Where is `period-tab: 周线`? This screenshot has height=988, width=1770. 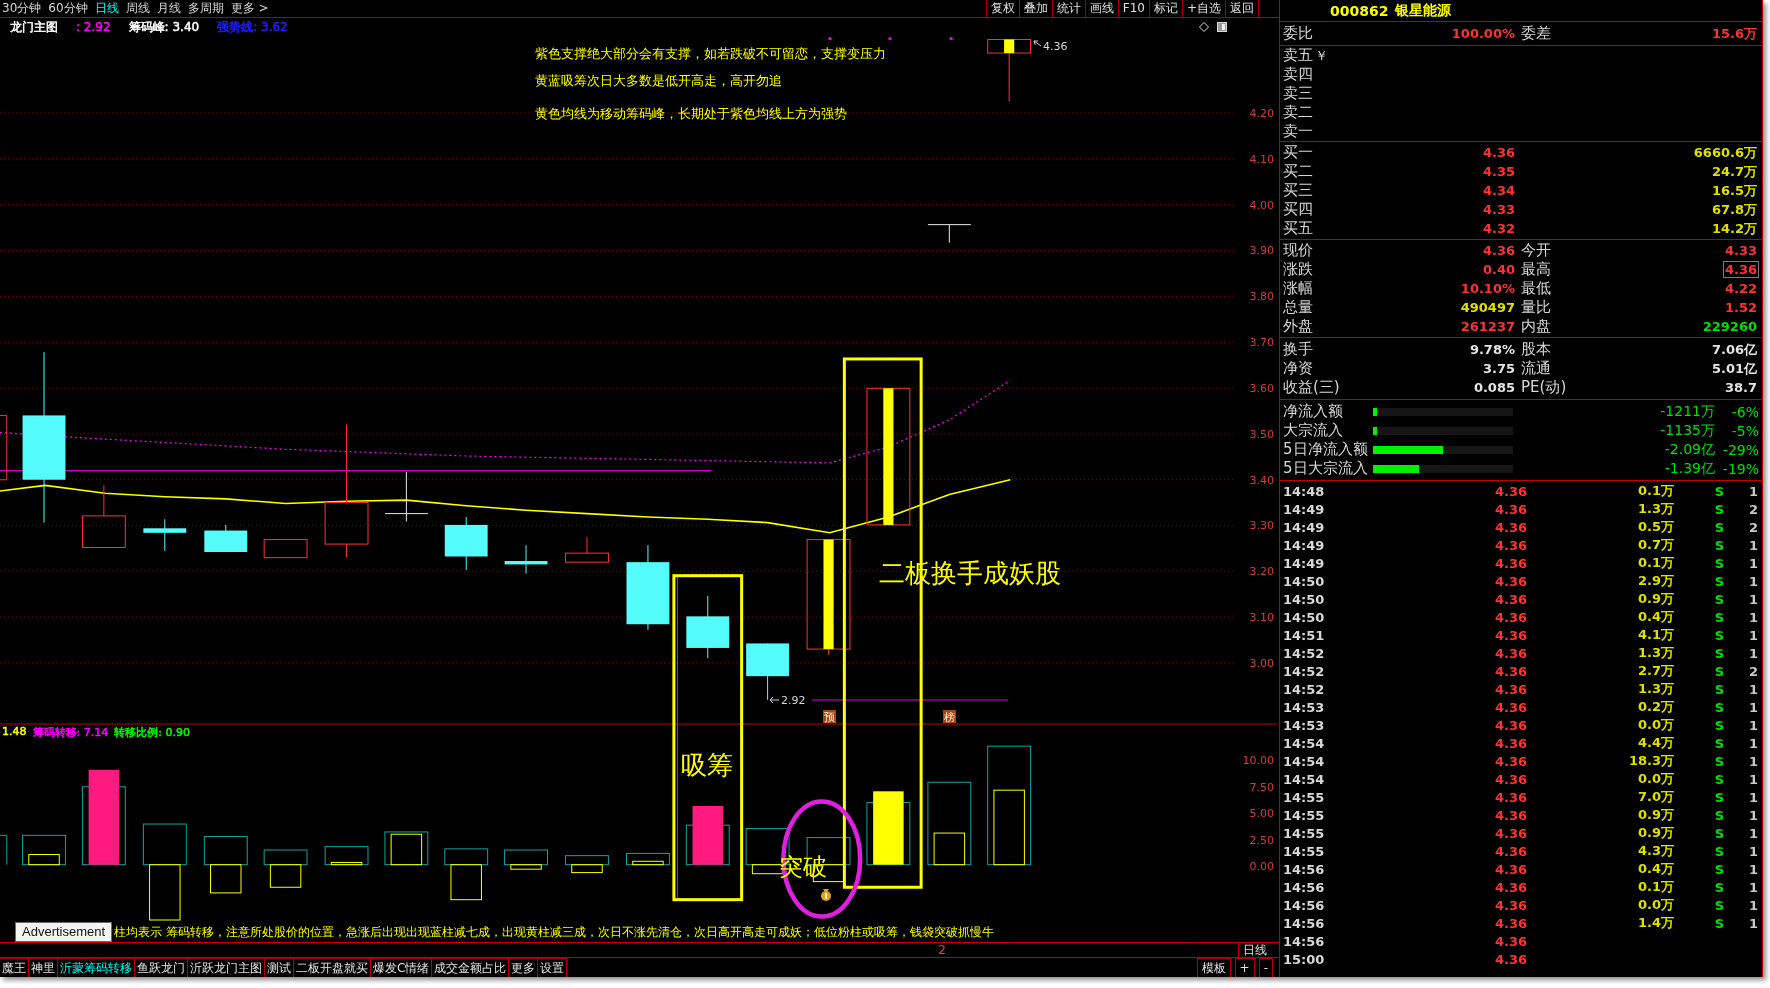
period-tab: 周线 is located at coordinates (139, 8).